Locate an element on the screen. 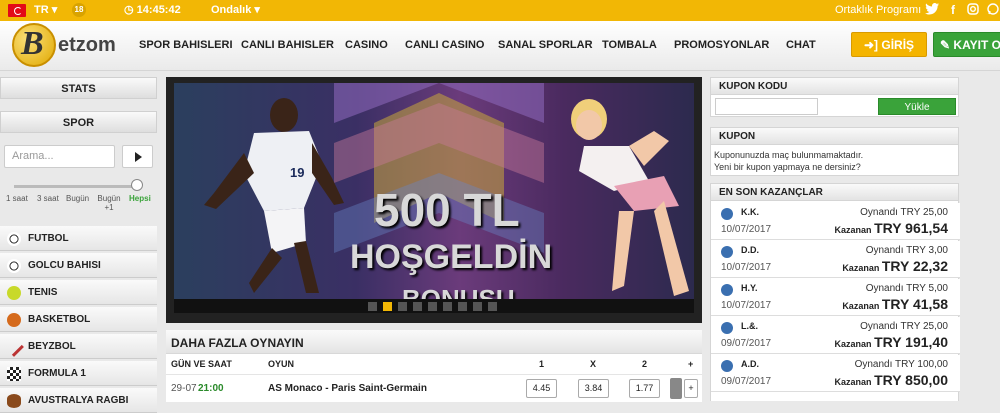  carousel-dot-active is located at coordinates (387, 306).